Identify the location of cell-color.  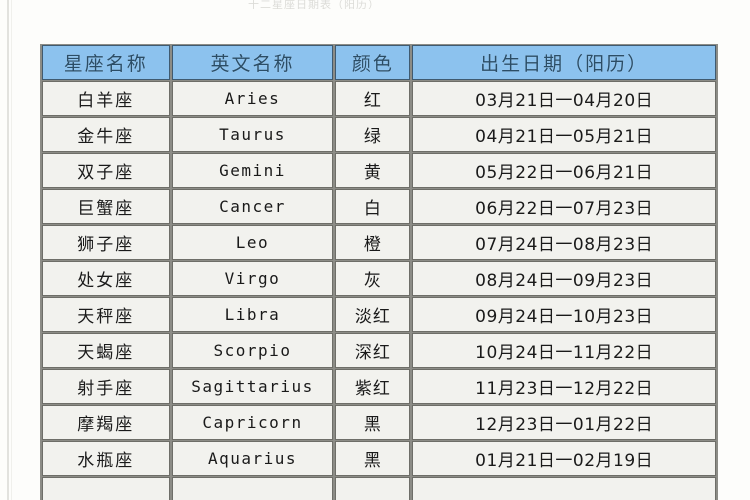
(373, 488).